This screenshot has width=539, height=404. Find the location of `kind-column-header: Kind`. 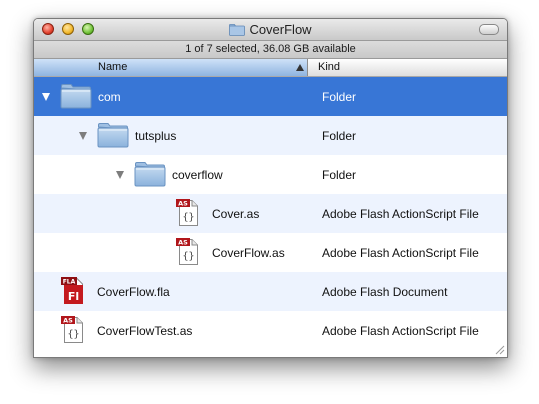

kind-column-header: Kind is located at coordinates (329, 67).